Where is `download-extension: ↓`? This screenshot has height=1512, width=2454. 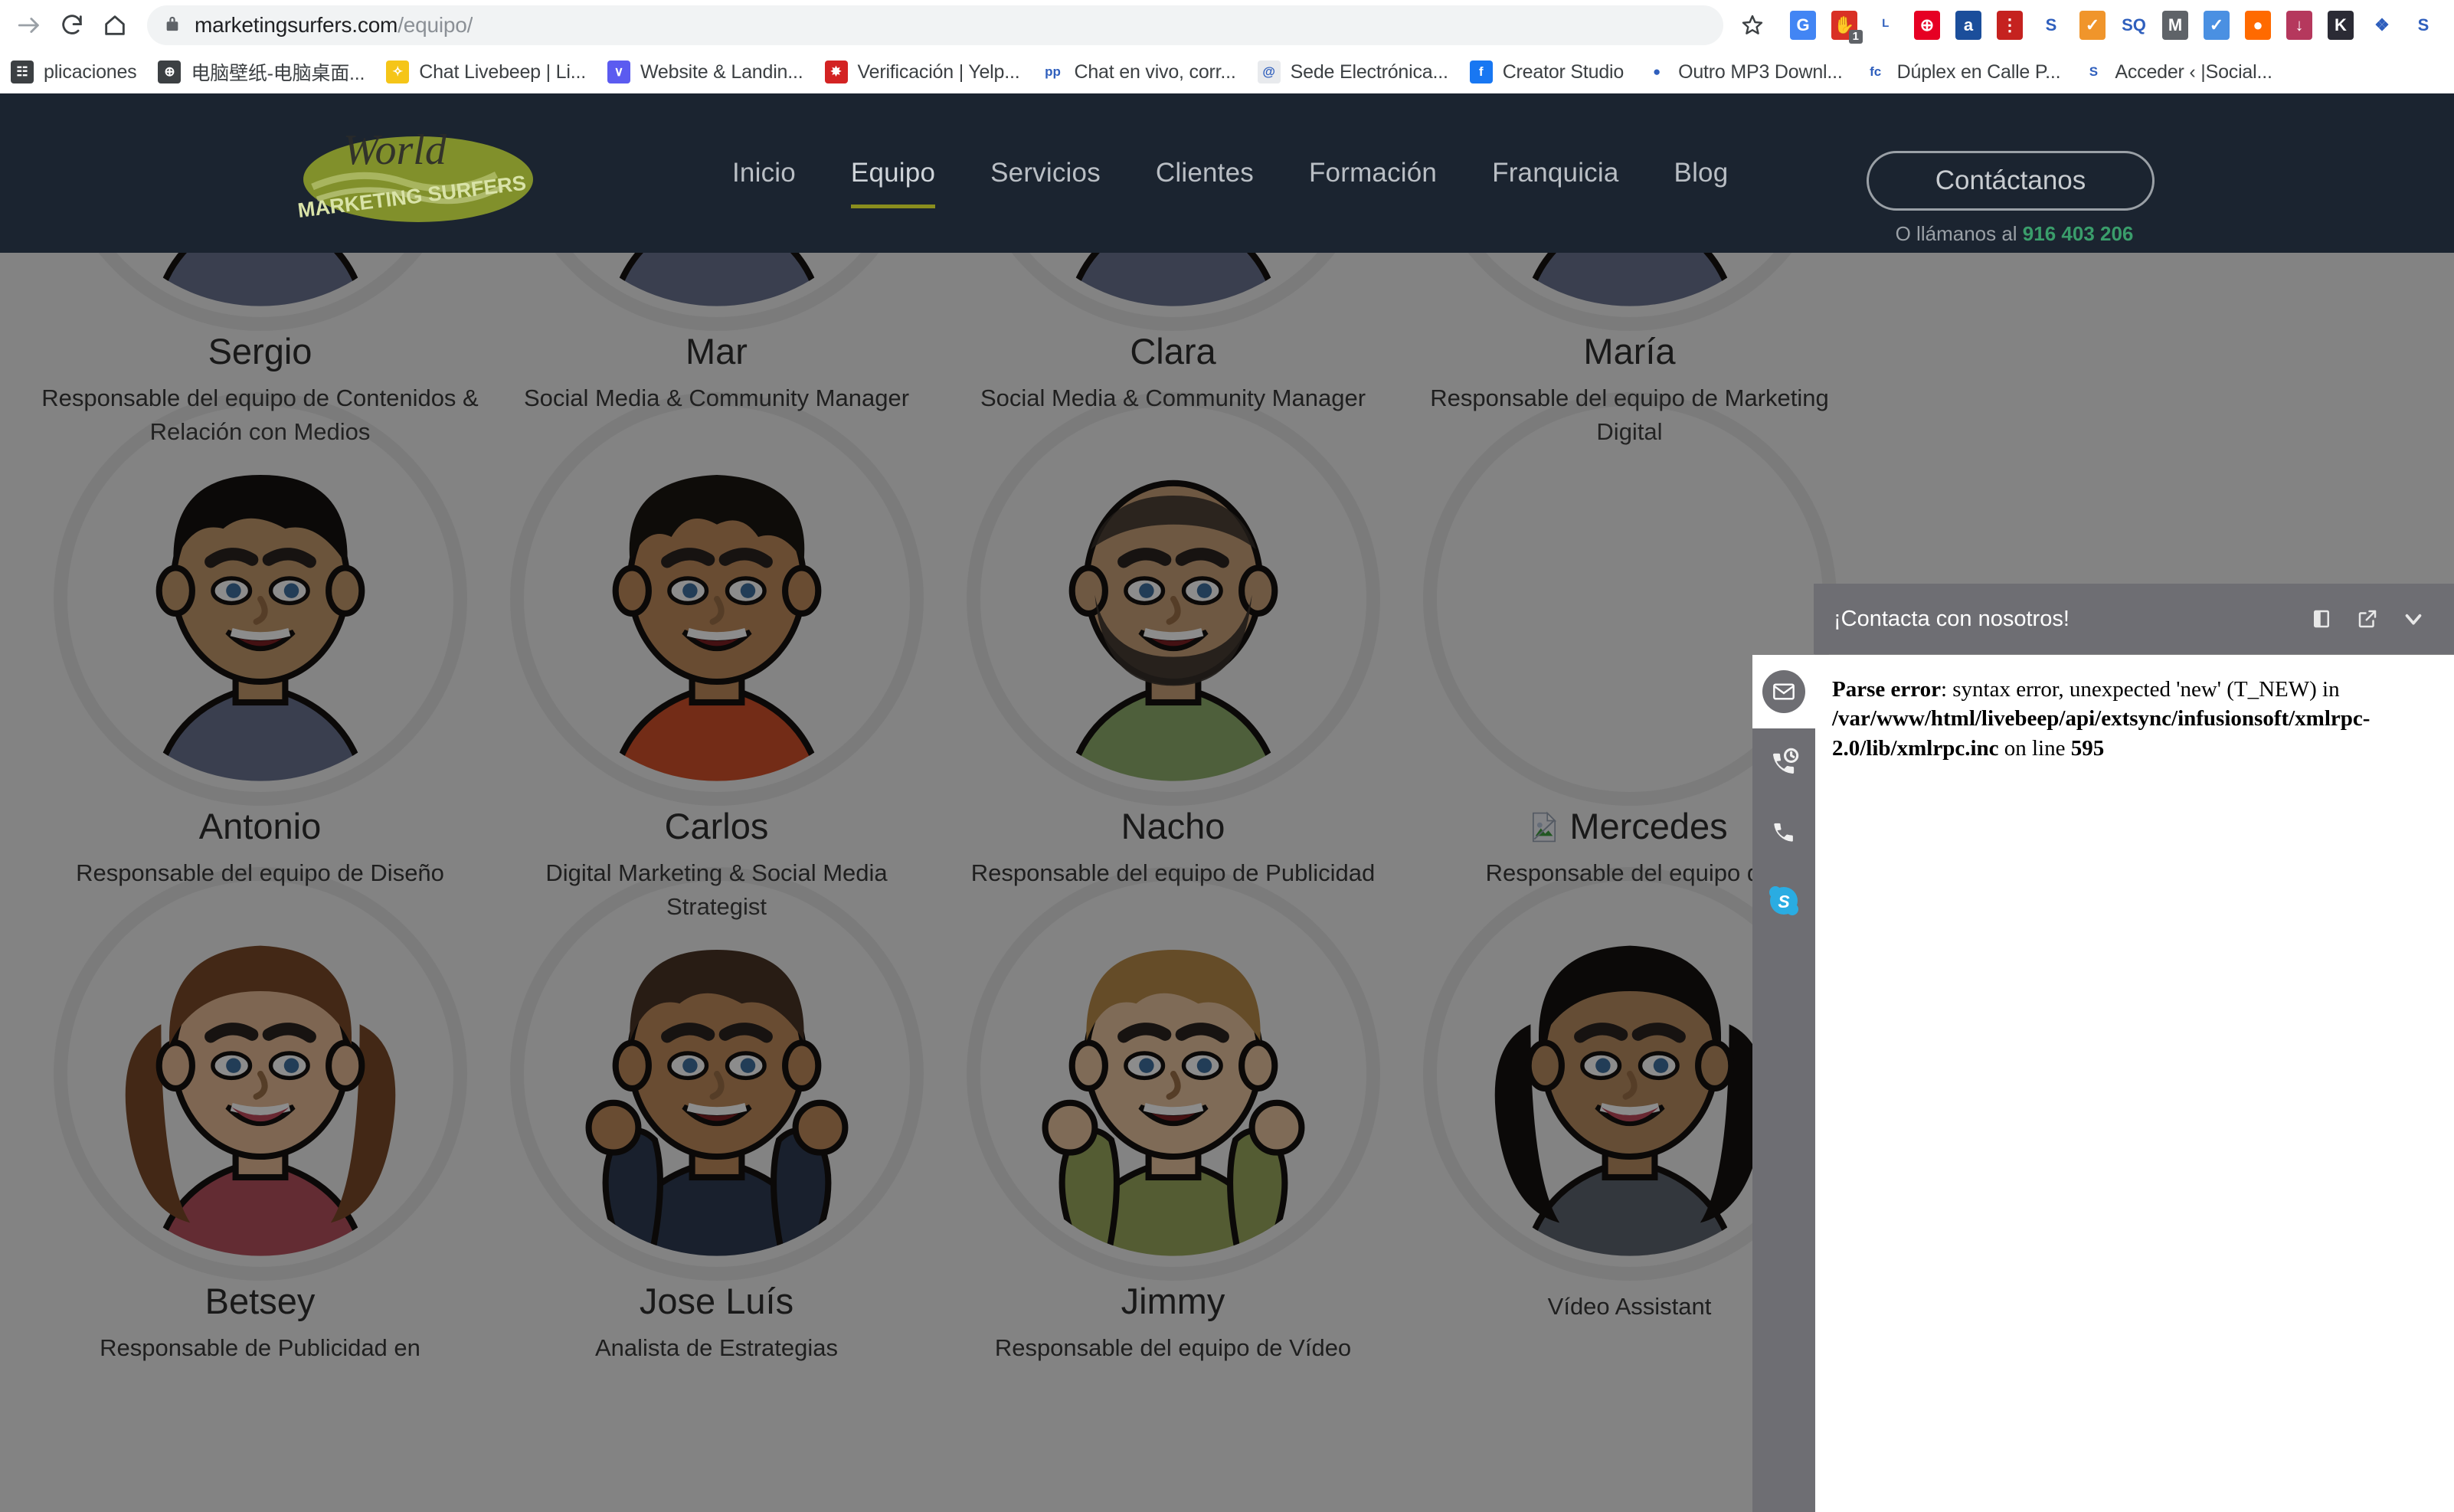
download-extension: ↓ is located at coordinates (2299, 25).